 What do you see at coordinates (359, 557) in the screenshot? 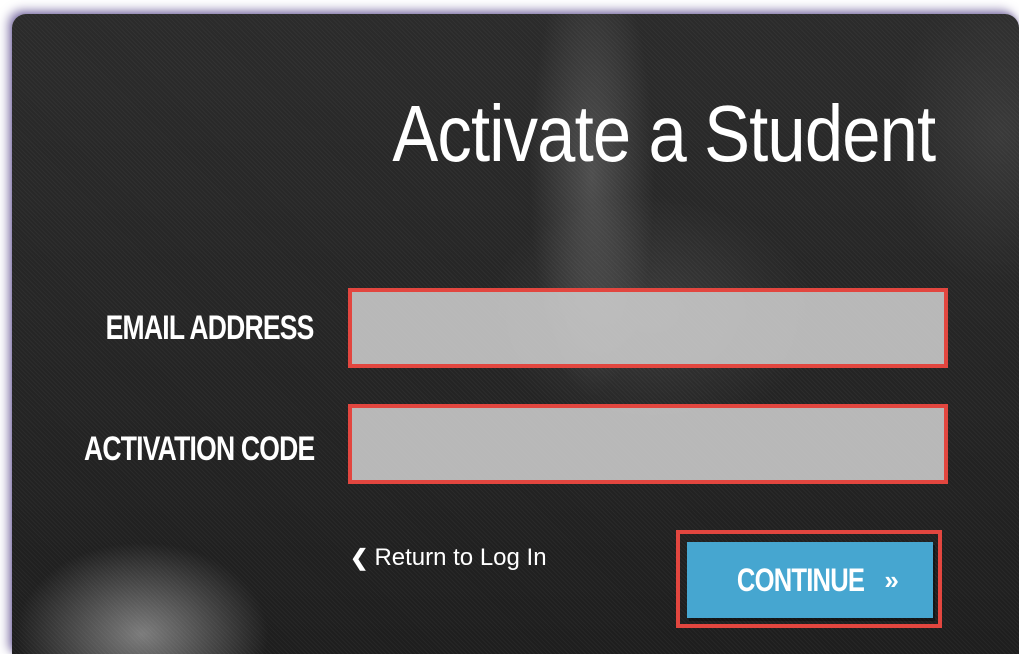
I see `chevron-left-icon: ❮` at bounding box center [359, 557].